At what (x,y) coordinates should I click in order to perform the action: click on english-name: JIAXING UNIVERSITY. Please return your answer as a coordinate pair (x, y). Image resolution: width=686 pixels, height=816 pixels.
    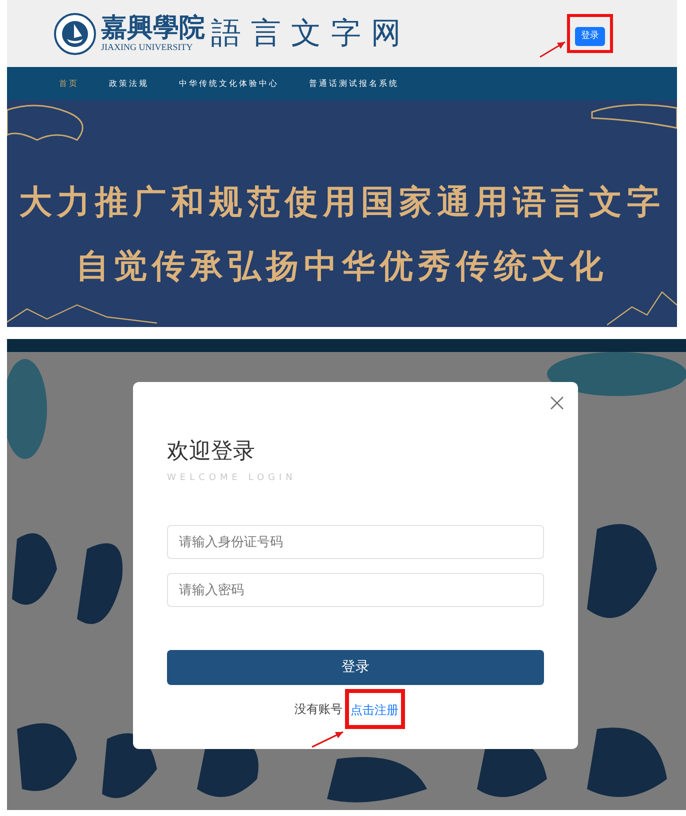
    Looking at the image, I should click on (147, 47).